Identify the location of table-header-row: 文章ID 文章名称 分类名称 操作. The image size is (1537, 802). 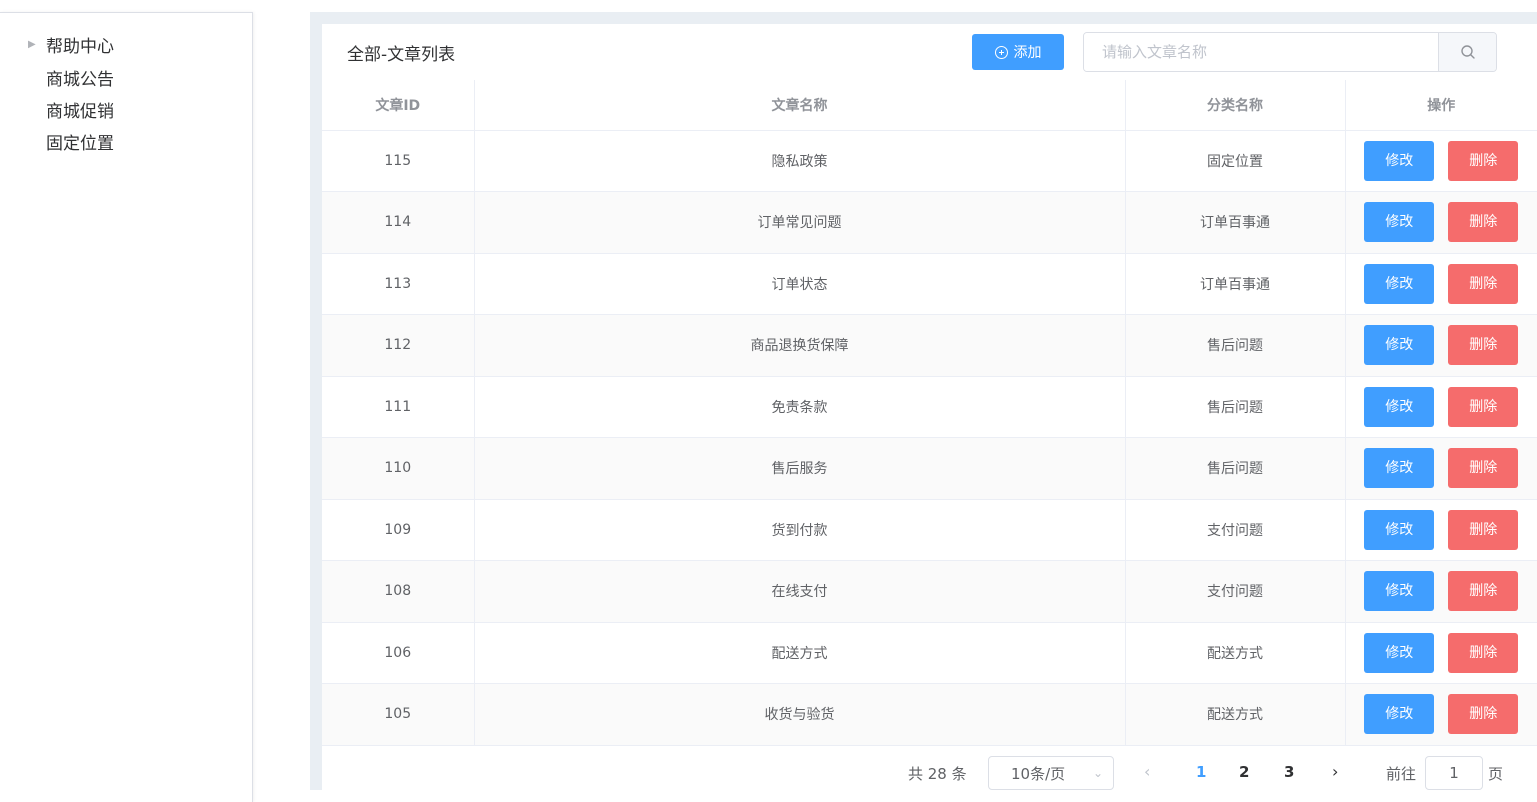
(929, 105).